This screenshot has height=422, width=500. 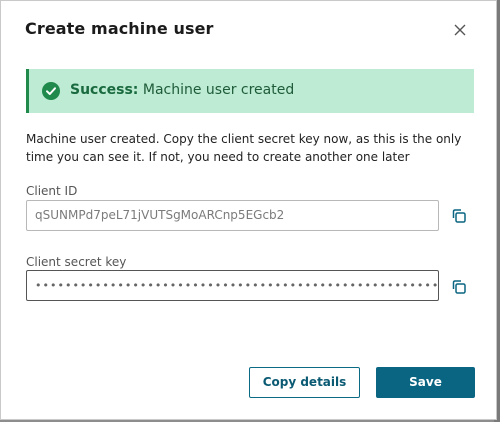 What do you see at coordinates (104, 90) in the screenshot?
I see `alert-label: Success:` at bounding box center [104, 90].